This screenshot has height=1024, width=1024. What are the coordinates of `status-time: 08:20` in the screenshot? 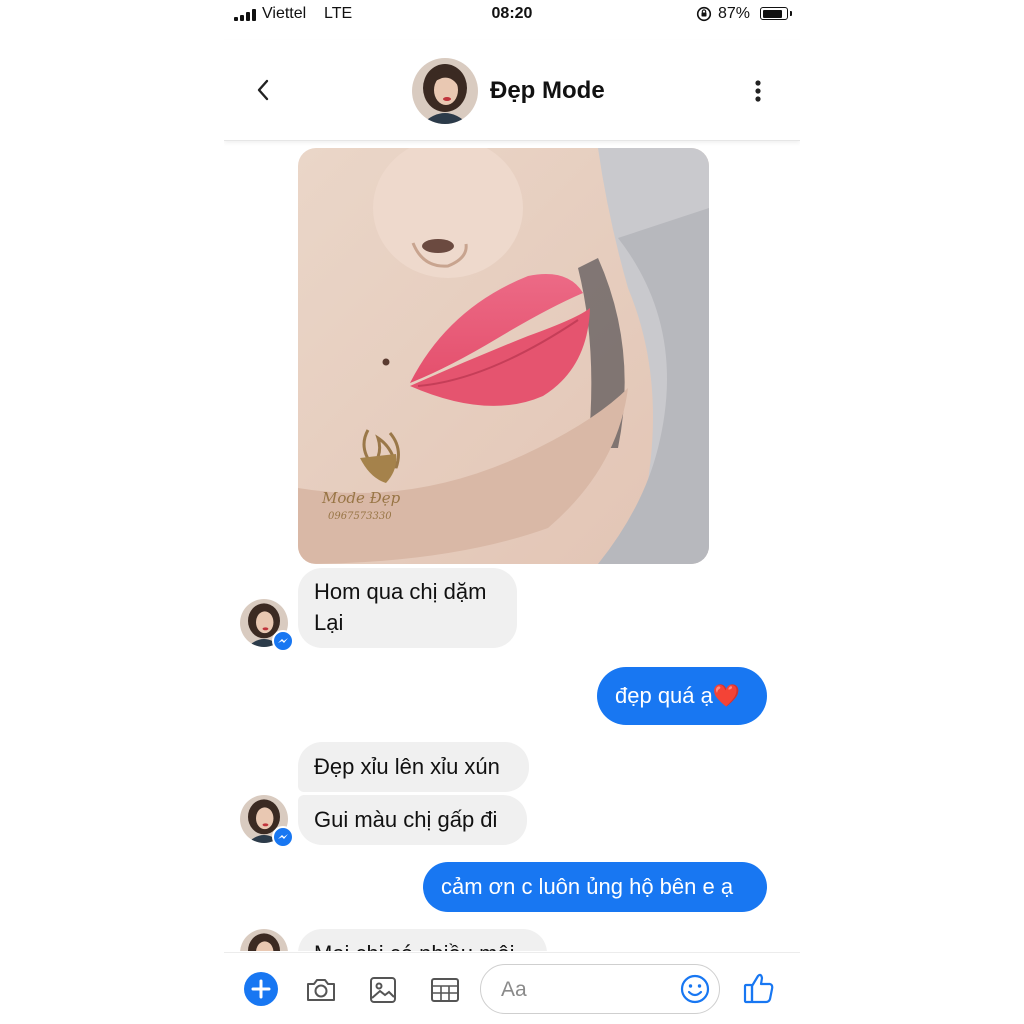 It's located at (512, 13).